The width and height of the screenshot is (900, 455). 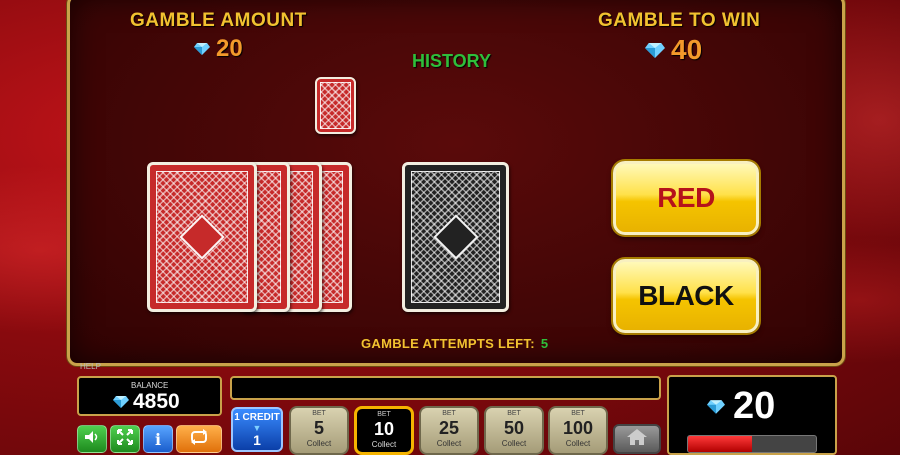 I want to click on win-value: 20, so click(x=741, y=406).